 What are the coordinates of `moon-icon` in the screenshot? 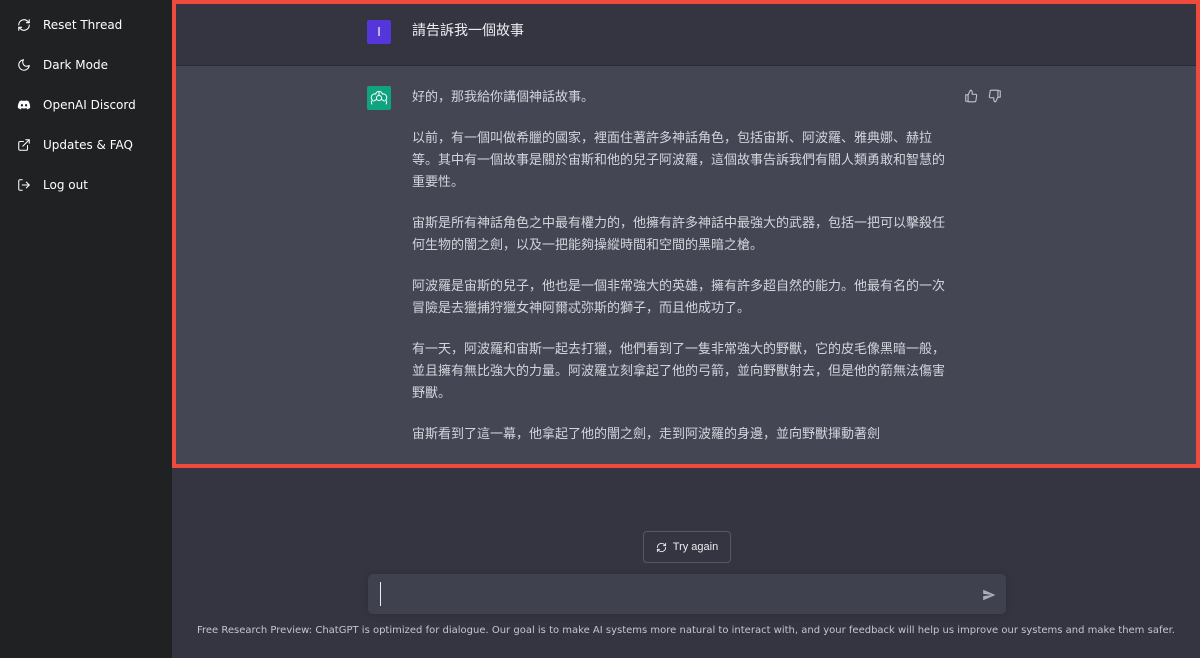 It's located at (24, 65).